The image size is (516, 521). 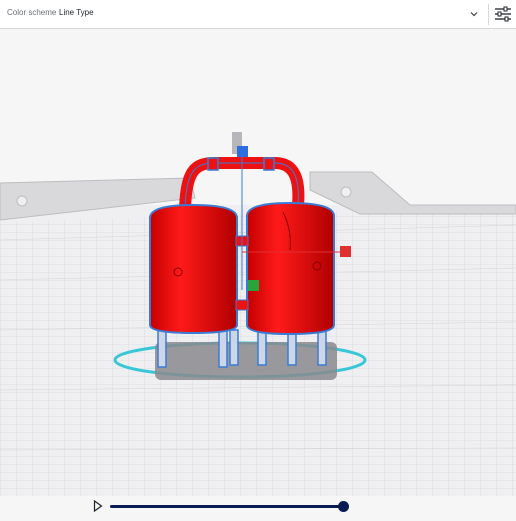 I want to click on sliders-icon, so click(x=503, y=14).